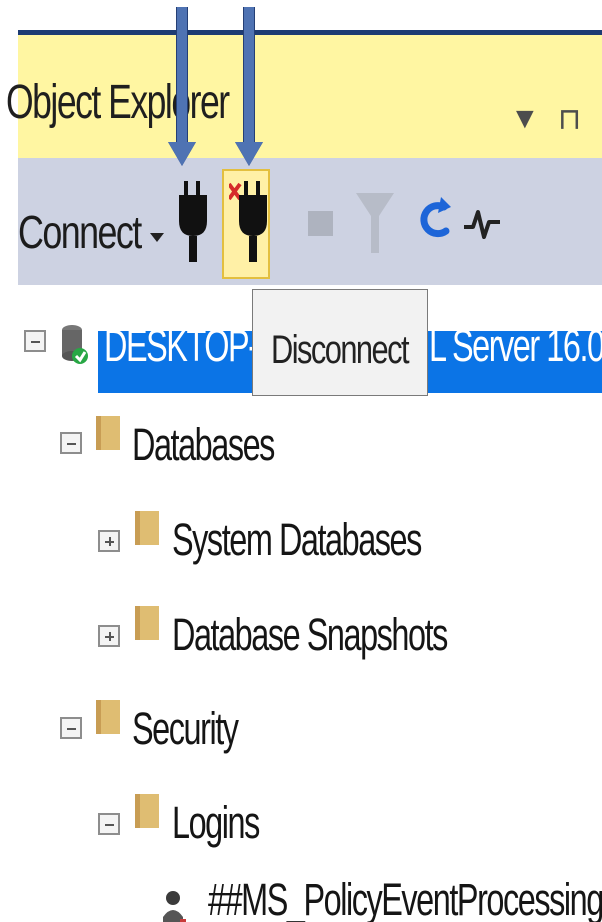  I want to click on server-label-left: DESKTOP-2, so click(190, 345).